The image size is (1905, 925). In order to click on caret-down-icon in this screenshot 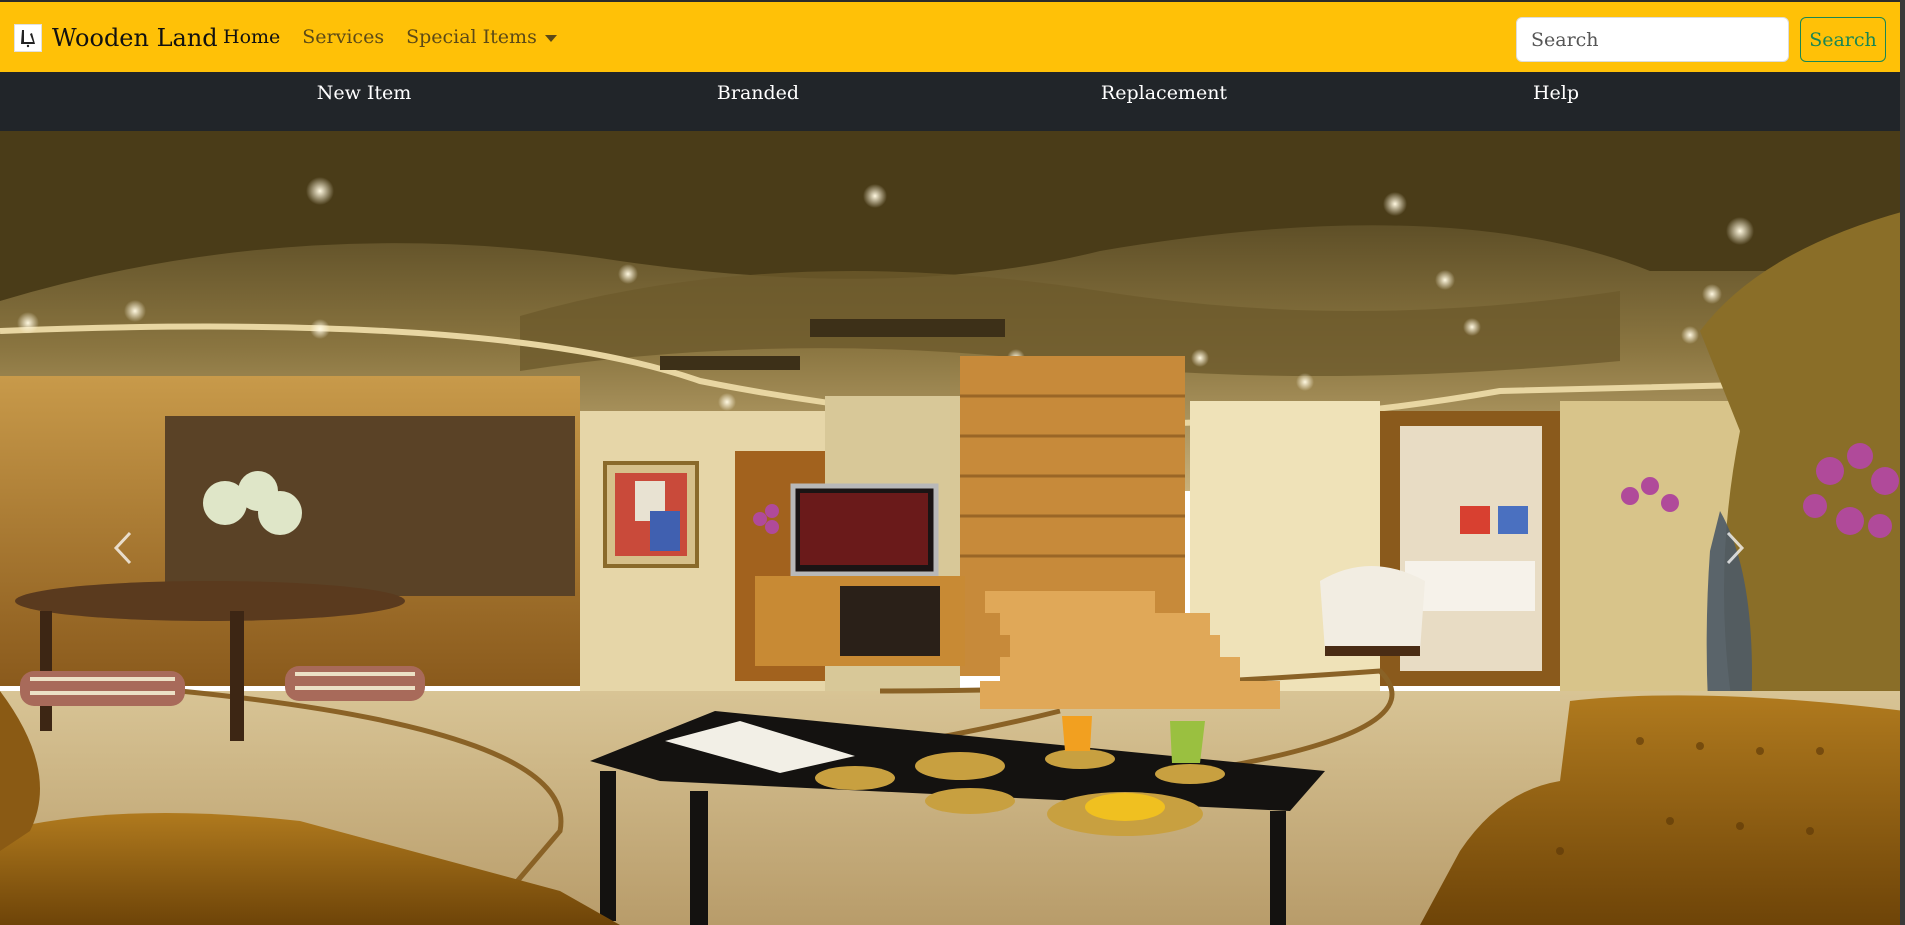, I will do `click(550, 38)`.